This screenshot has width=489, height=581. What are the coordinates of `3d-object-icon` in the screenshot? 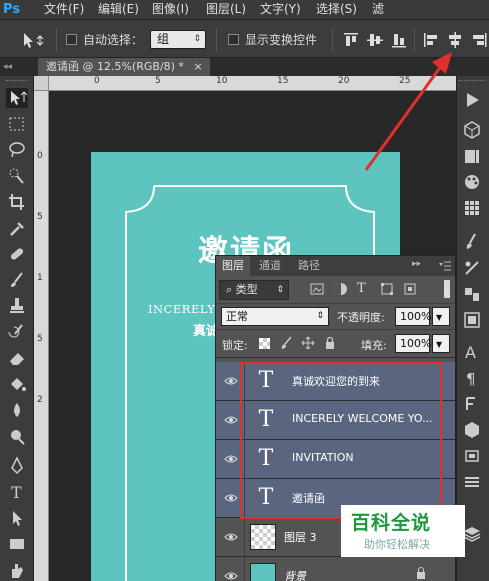 It's located at (472, 430).